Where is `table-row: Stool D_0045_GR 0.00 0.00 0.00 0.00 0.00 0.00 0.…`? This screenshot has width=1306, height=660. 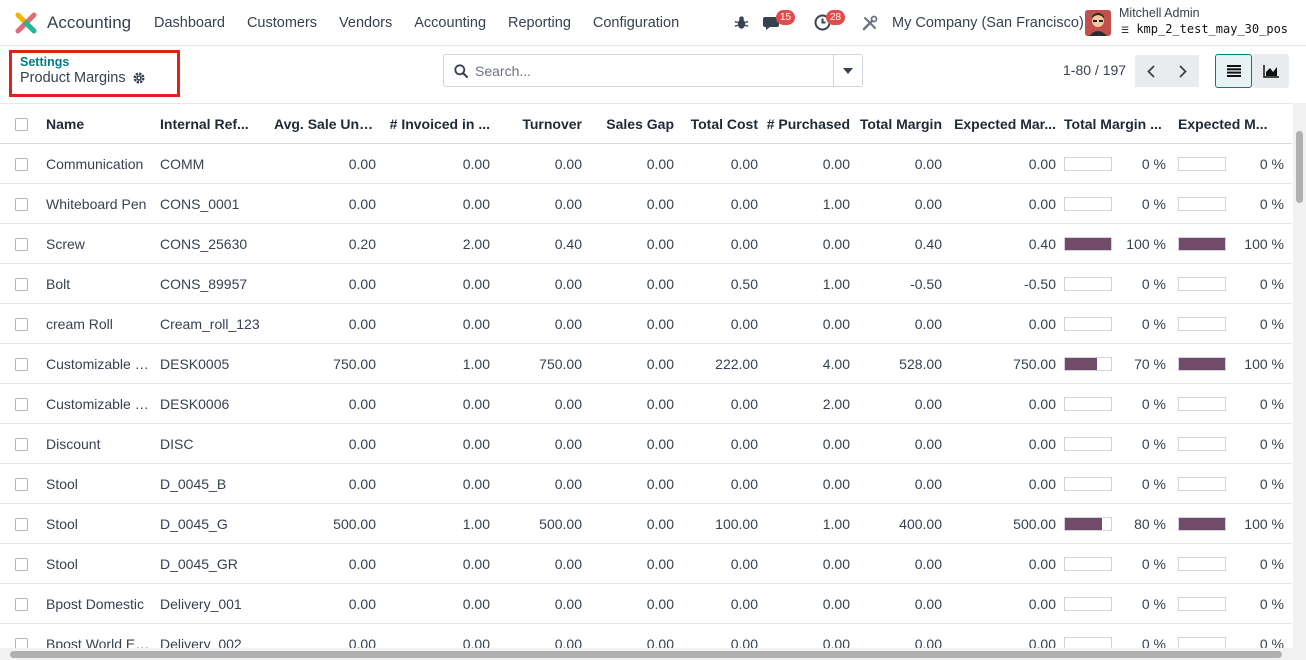
table-row: Stool D_0045_GR 0.00 0.00 0.00 0.00 0.00 0.00 0.… is located at coordinates (646, 563).